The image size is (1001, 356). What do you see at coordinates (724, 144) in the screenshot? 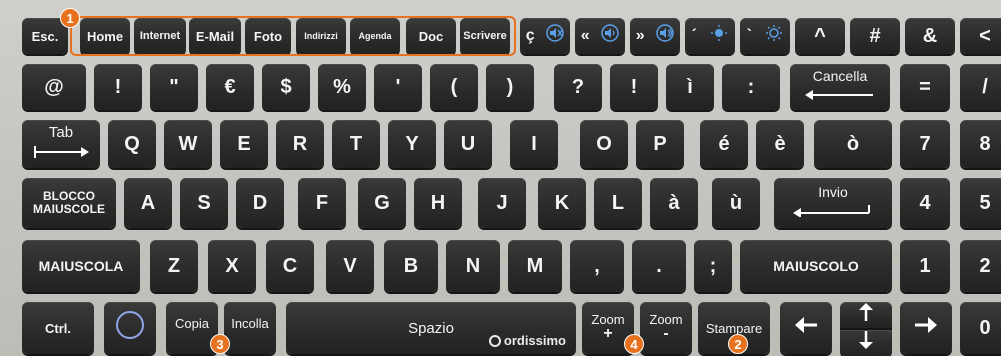
I see `key-eacute: é` at bounding box center [724, 144].